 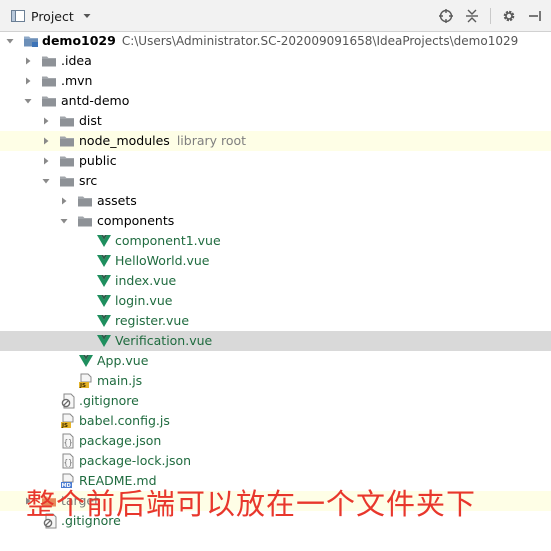 I want to click on tree-label: babel.config.js, so click(x=124, y=420).